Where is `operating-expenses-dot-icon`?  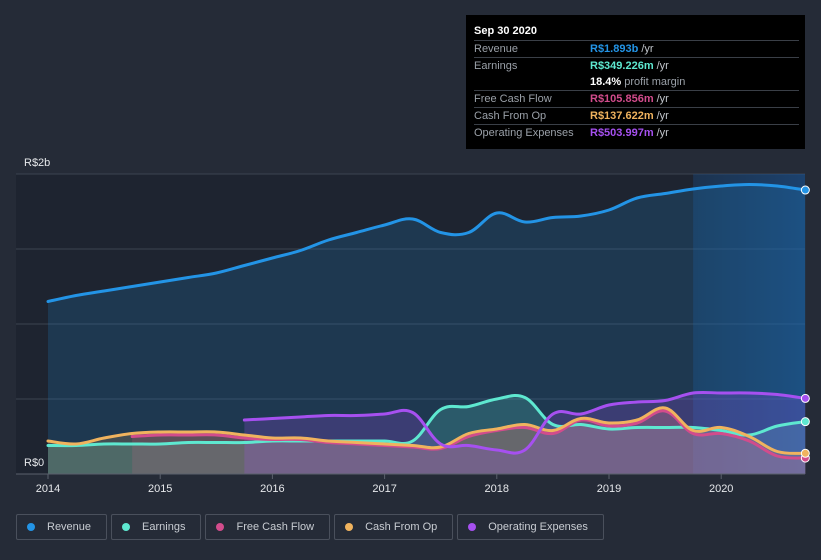
operating-expenses-dot-icon is located at coordinates (472, 527).